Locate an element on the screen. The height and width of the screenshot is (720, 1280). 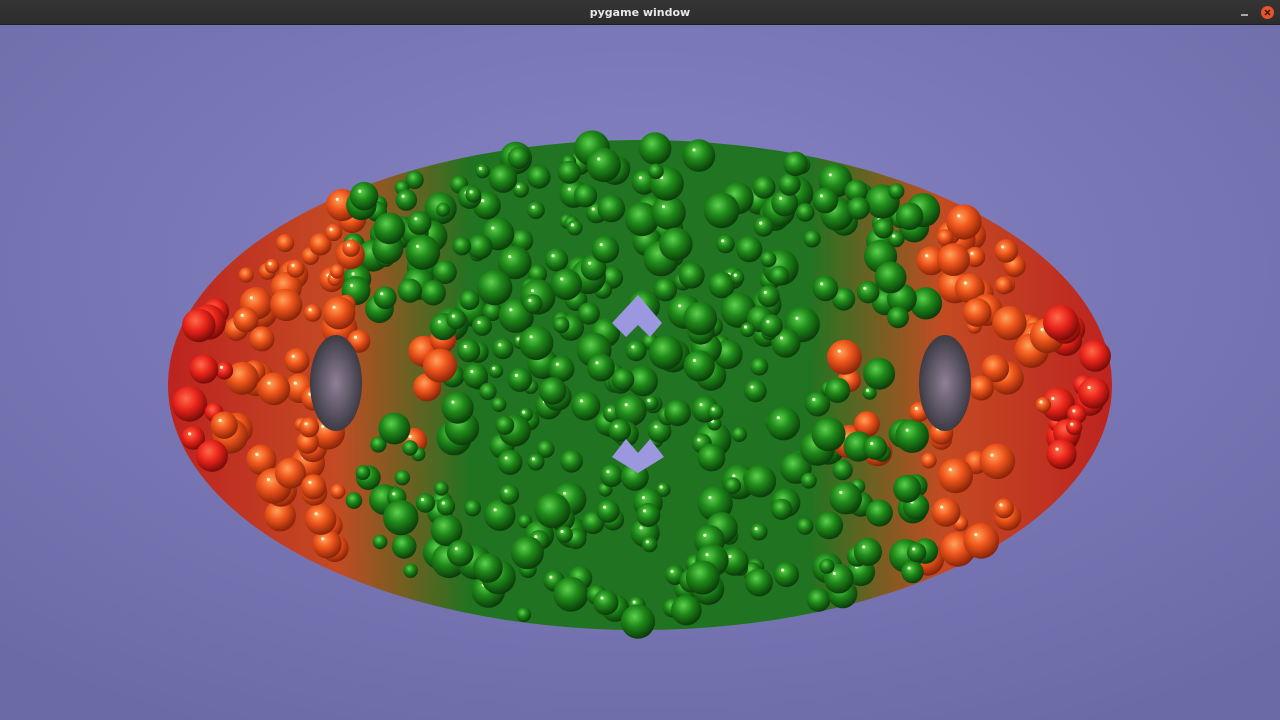
minimize-button is located at coordinates (1244, 12).